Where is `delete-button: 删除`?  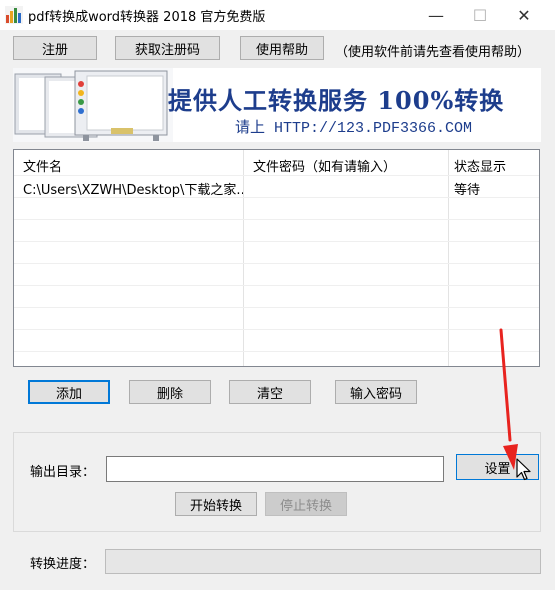
delete-button: 删除 is located at coordinates (170, 392).